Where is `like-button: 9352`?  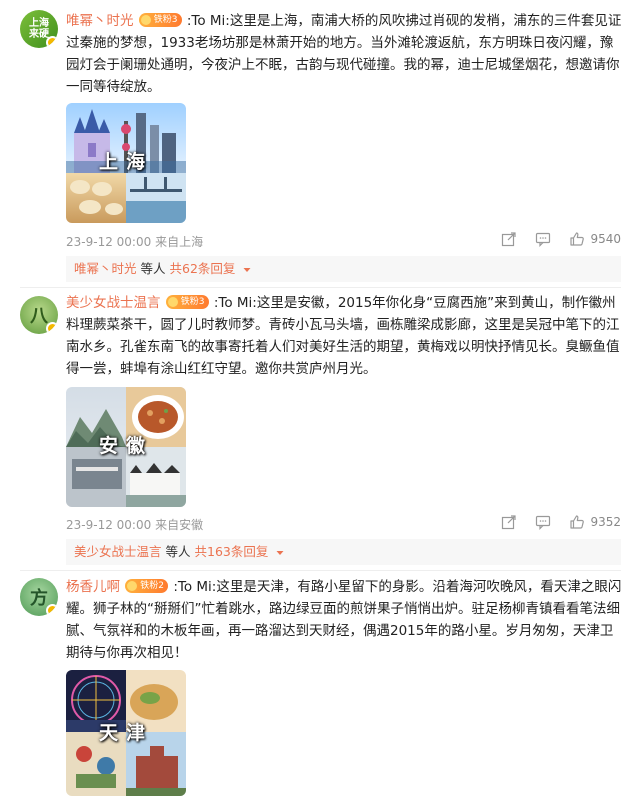
like-button: 9352 is located at coordinates (595, 522).